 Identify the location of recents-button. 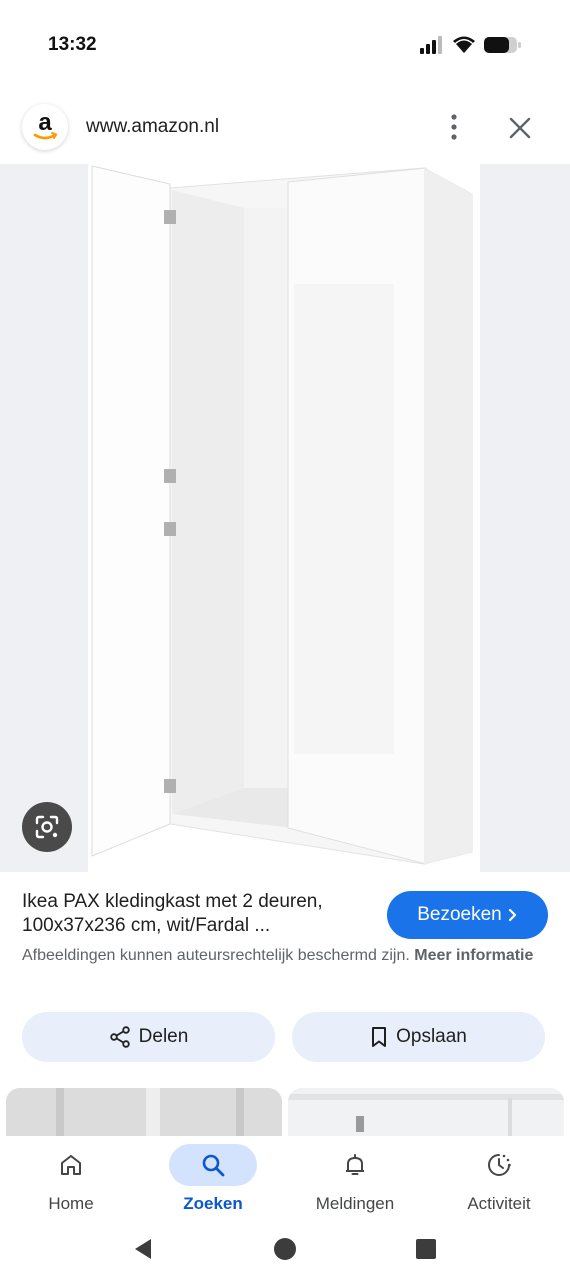
(426, 1249).